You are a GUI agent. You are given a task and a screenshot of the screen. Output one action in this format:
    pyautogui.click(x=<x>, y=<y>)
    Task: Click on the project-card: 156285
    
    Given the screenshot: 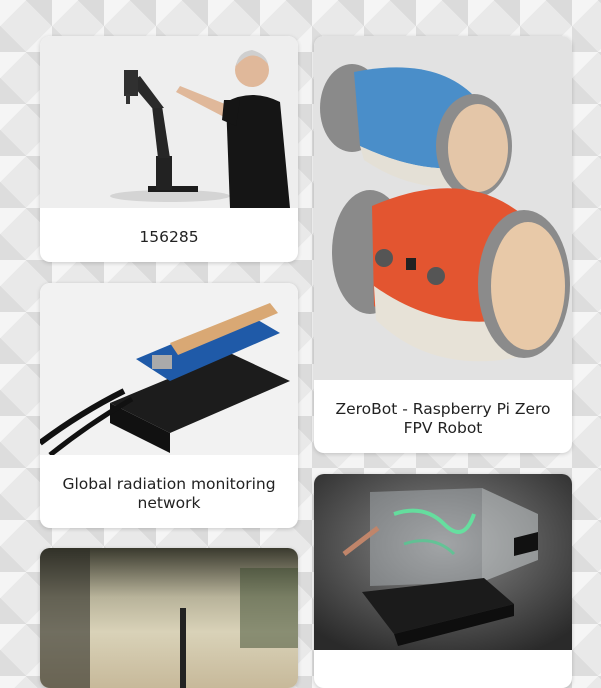 What is the action you would take?
    pyautogui.click(x=169, y=149)
    